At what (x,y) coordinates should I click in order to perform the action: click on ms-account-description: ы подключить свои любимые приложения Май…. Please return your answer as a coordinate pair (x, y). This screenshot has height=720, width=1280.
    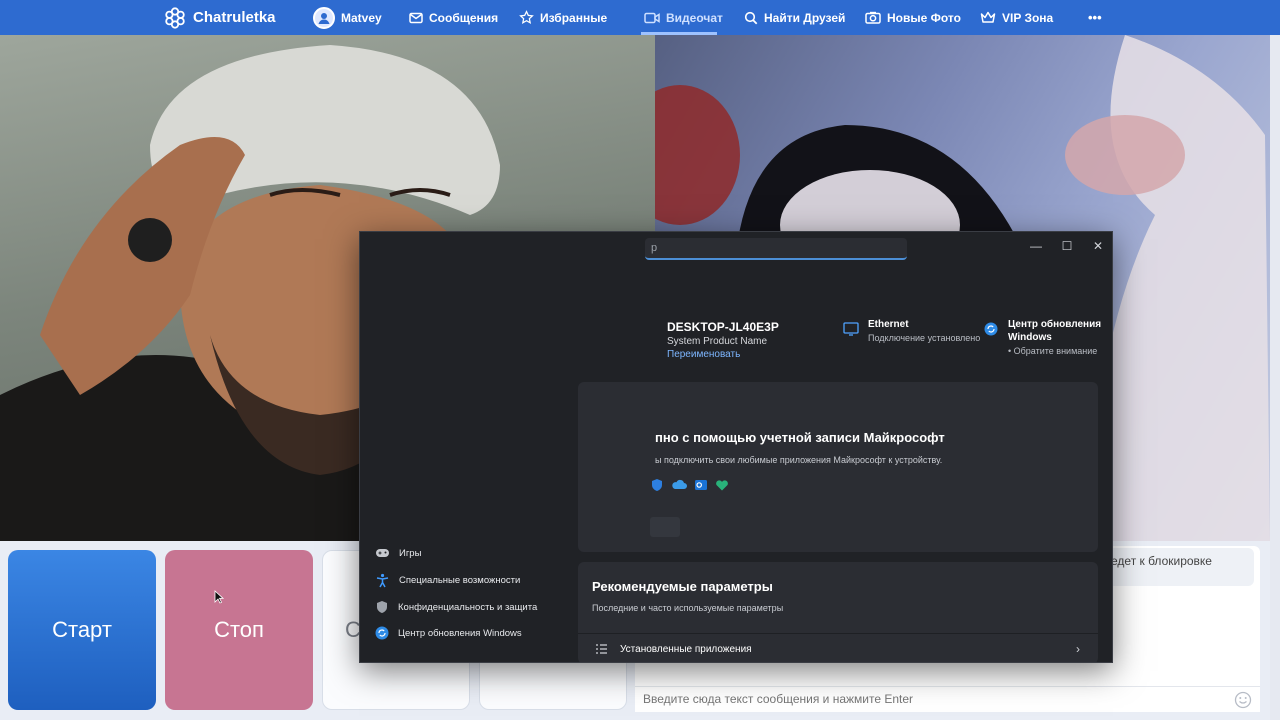
    Looking at the image, I should click on (799, 460).